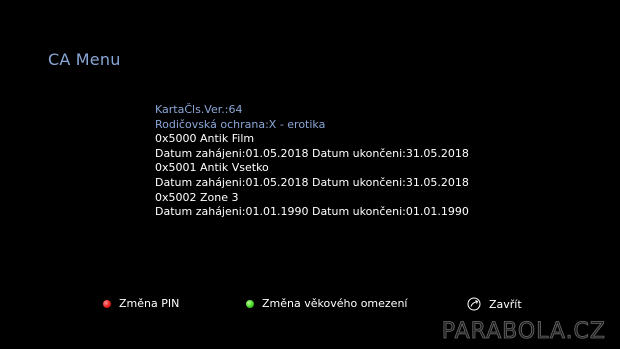 This screenshot has height=349, width=620. I want to click on change-pin-button: Změna PIN, so click(141, 303).